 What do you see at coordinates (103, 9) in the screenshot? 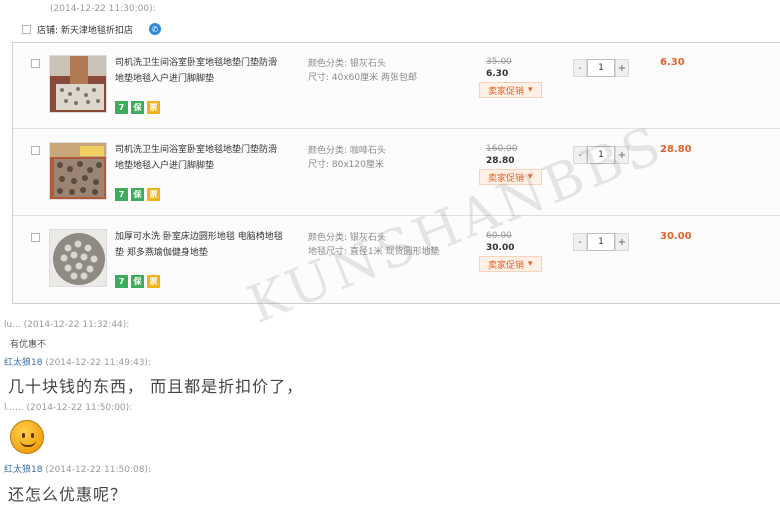
I see `message-timestamp: (2014-12-22 11:30:00):` at bounding box center [103, 9].